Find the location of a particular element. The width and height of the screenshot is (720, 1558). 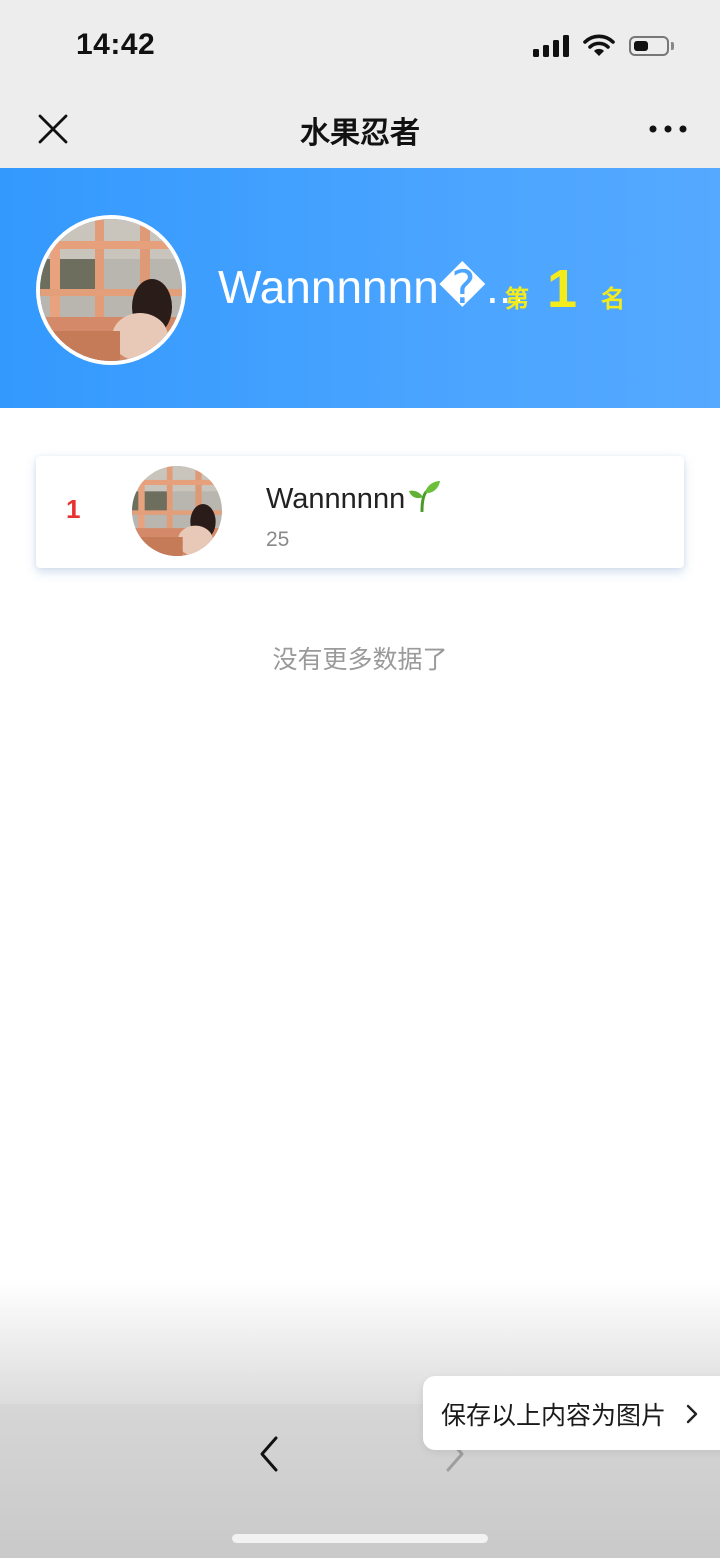

rank-suffix: 名 is located at coordinates (613, 299).